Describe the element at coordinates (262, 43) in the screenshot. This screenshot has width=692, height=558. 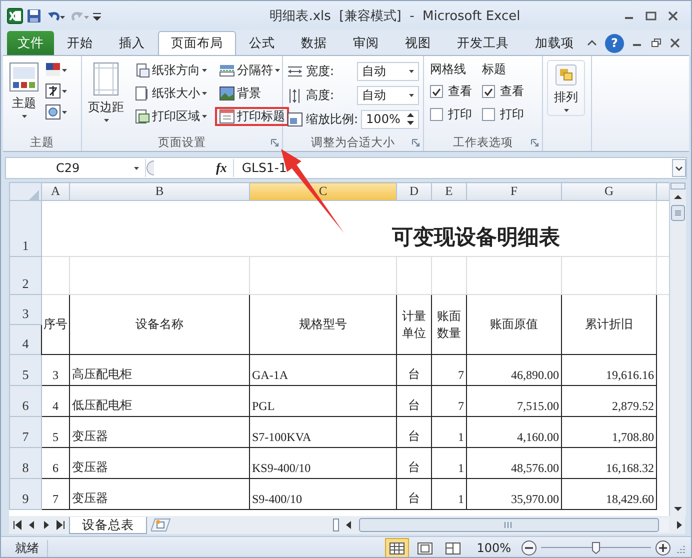
I see `ribbon-tab: 公式` at that location.